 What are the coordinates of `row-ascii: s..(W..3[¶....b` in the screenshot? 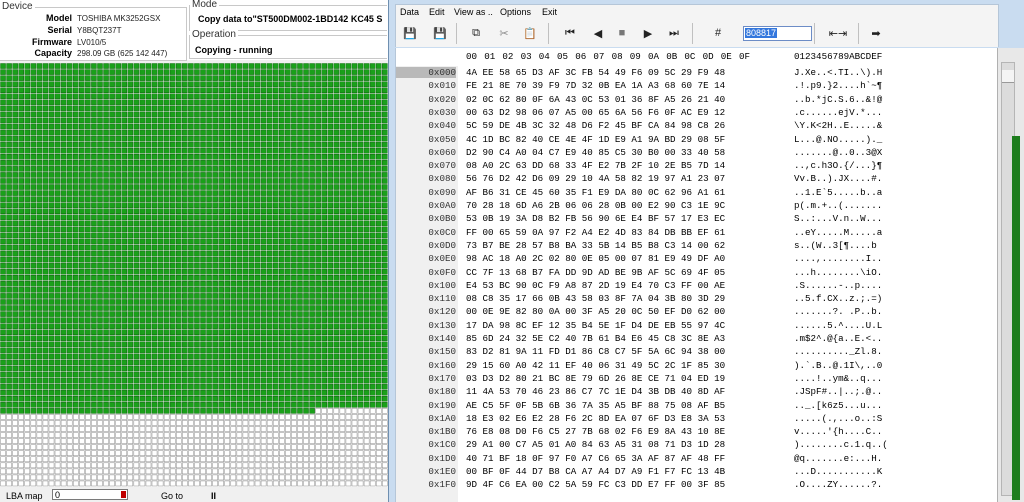 It's located at (835, 245).